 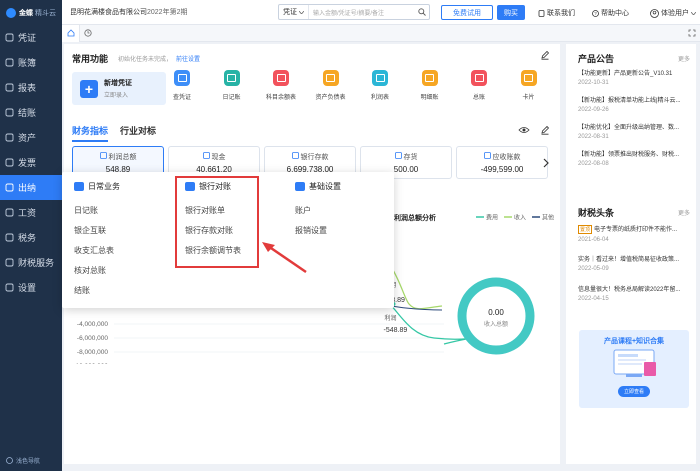 I want to click on chart-title: 利润总额分析, so click(x=415, y=217).